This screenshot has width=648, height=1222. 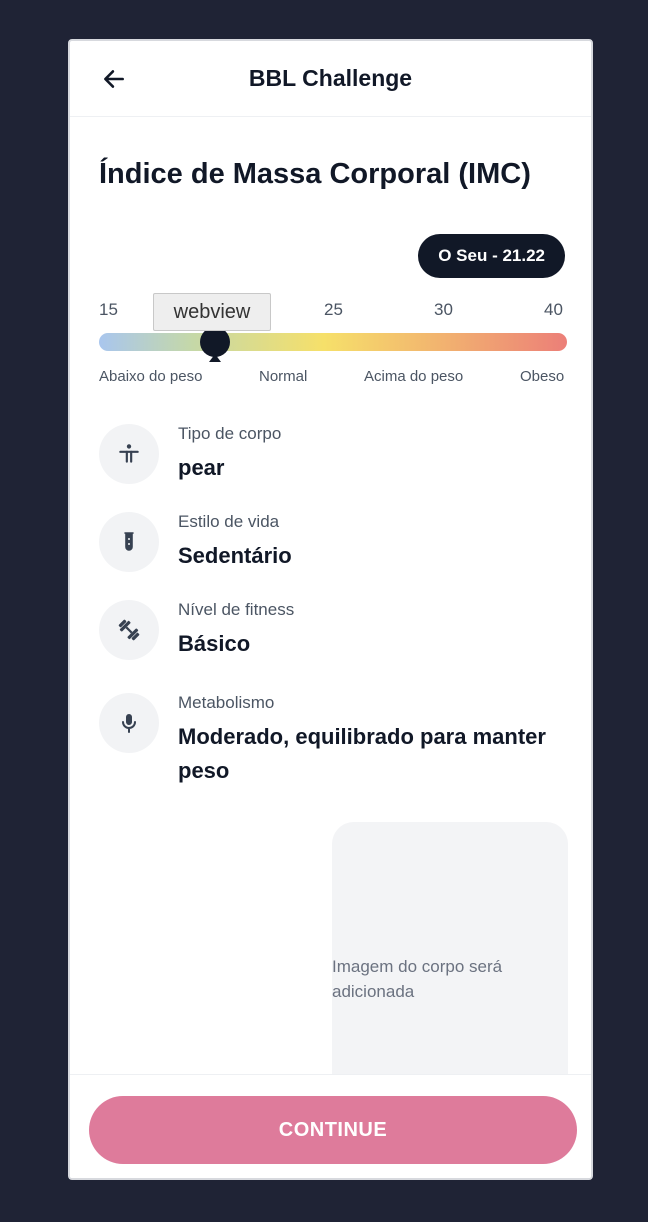 I want to click on attribute-label: Estilo de vida, so click(x=229, y=521).